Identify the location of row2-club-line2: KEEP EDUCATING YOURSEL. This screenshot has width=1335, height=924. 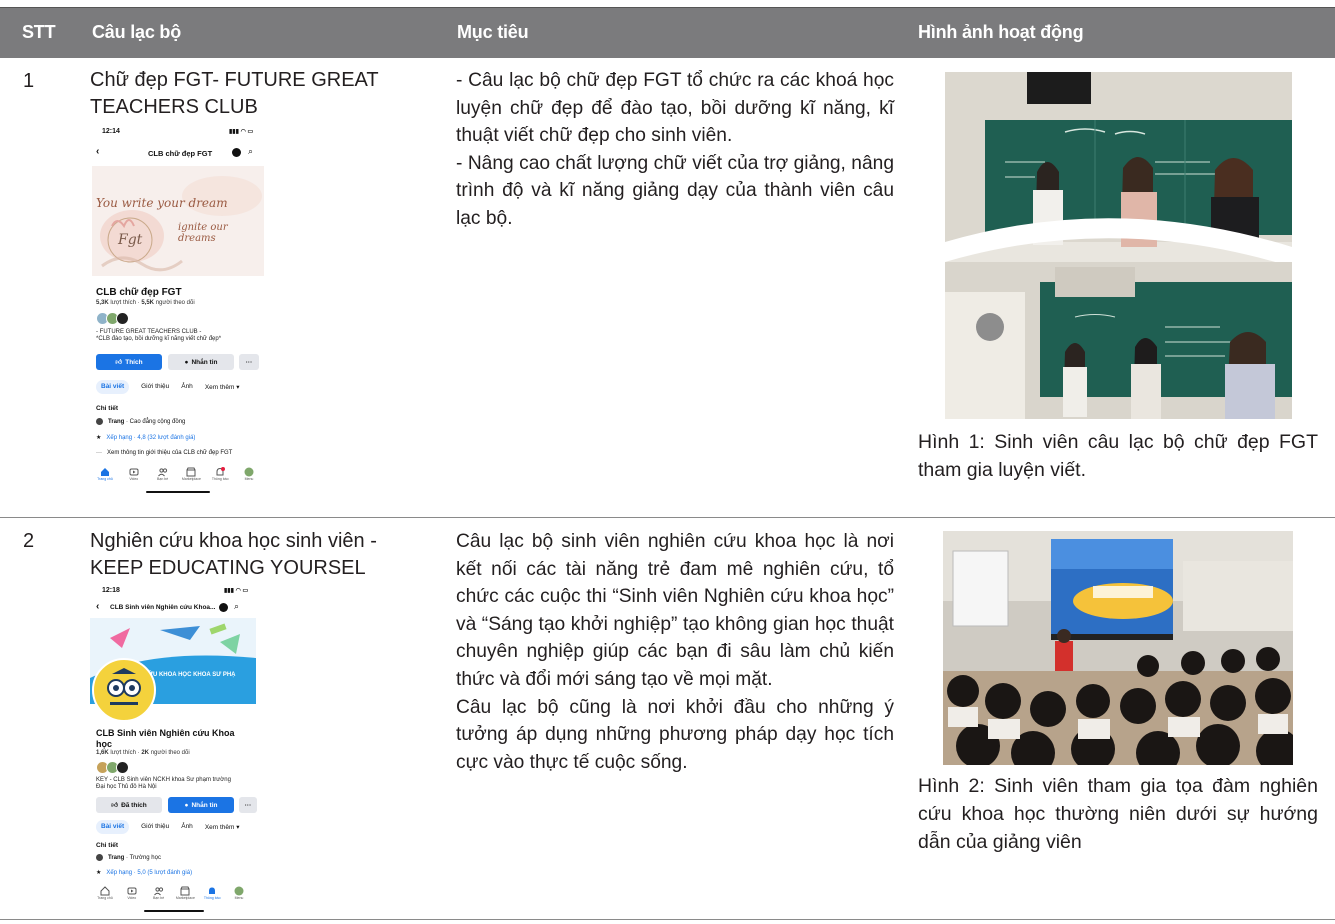
(228, 568).